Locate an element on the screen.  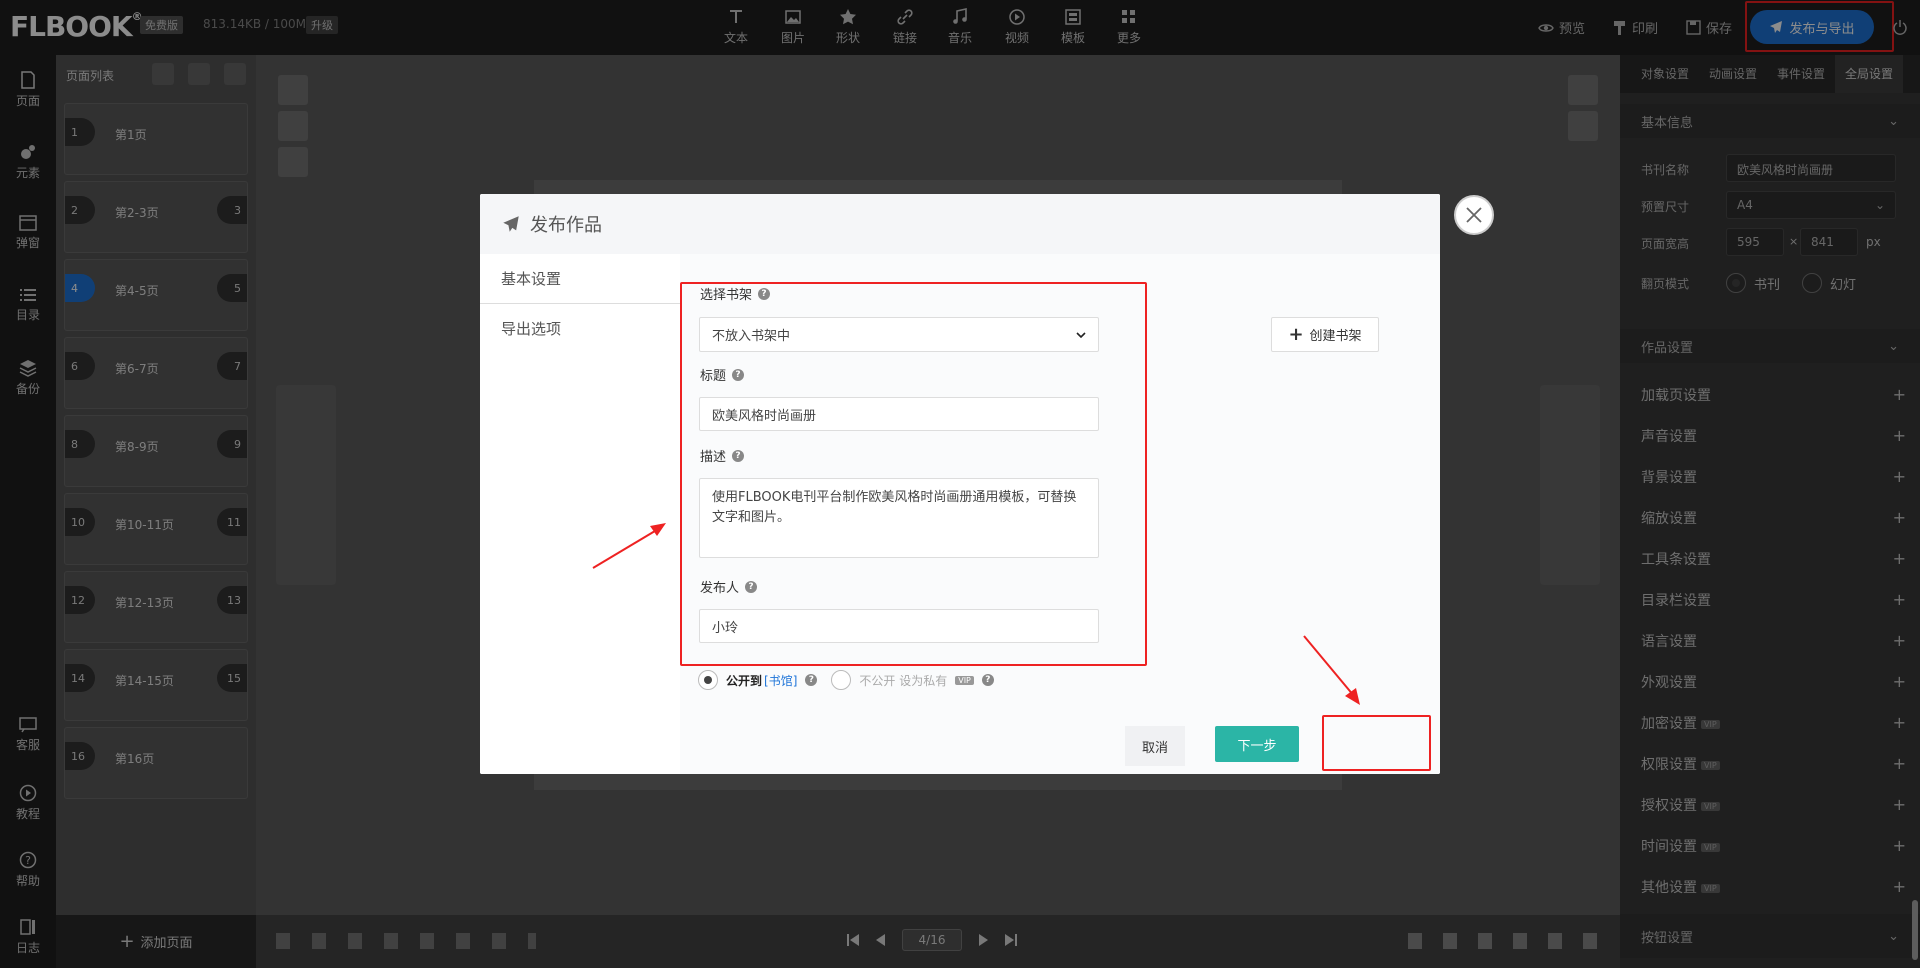
visibility-options: 公开到 [书馆] ? 不公开 设为私有 VIP ? is located at coordinates (846, 680).